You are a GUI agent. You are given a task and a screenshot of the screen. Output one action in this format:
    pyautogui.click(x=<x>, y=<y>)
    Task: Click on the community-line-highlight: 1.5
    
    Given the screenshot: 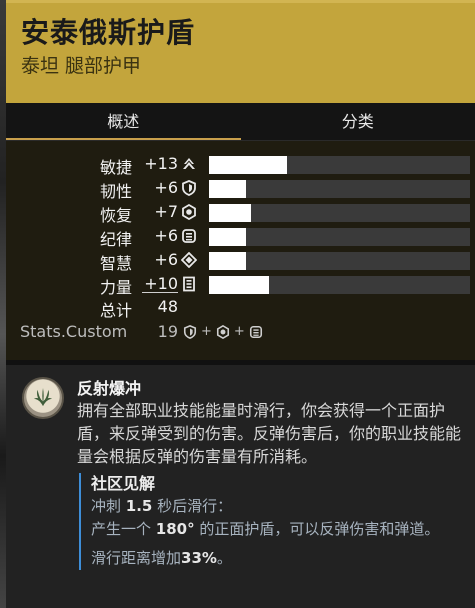 What is the action you would take?
    pyautogui.click(x=139, y=506)
    